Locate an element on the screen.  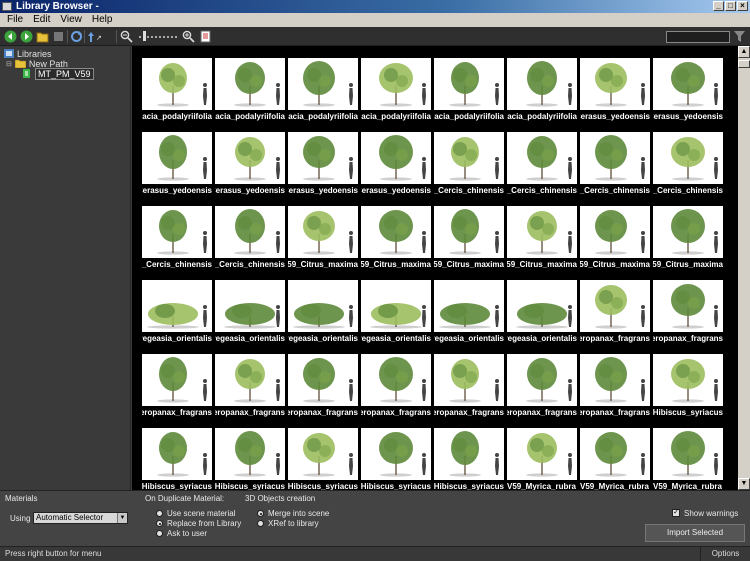
zoom-out-icon is located at coordinates (126, 36).